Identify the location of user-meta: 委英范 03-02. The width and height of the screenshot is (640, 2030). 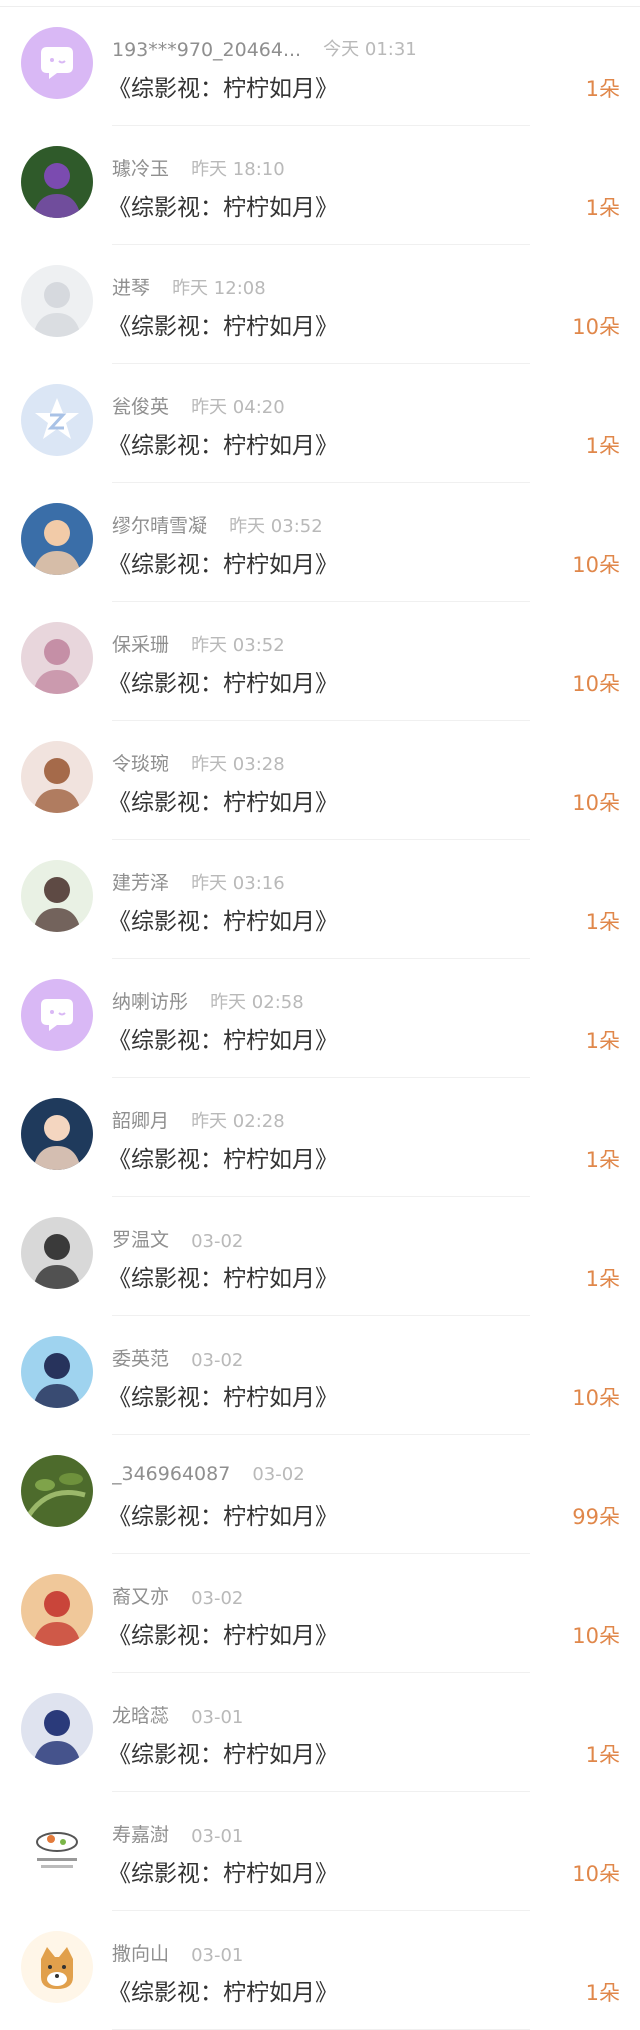
(177, 1357).